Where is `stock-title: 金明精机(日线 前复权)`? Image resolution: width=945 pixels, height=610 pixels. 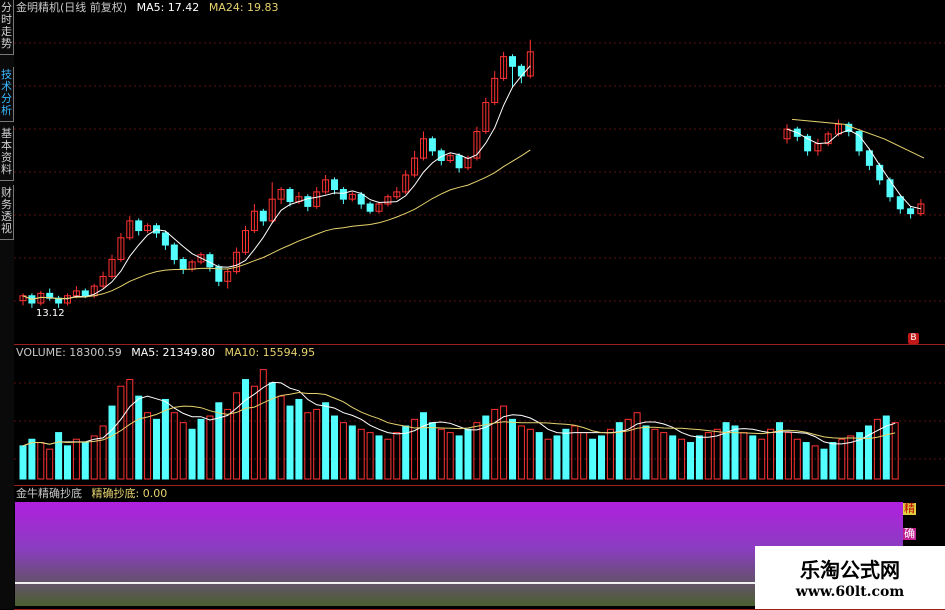
stock-title: 金明精机(日线 前复权) is located at coordinates (72, 7).